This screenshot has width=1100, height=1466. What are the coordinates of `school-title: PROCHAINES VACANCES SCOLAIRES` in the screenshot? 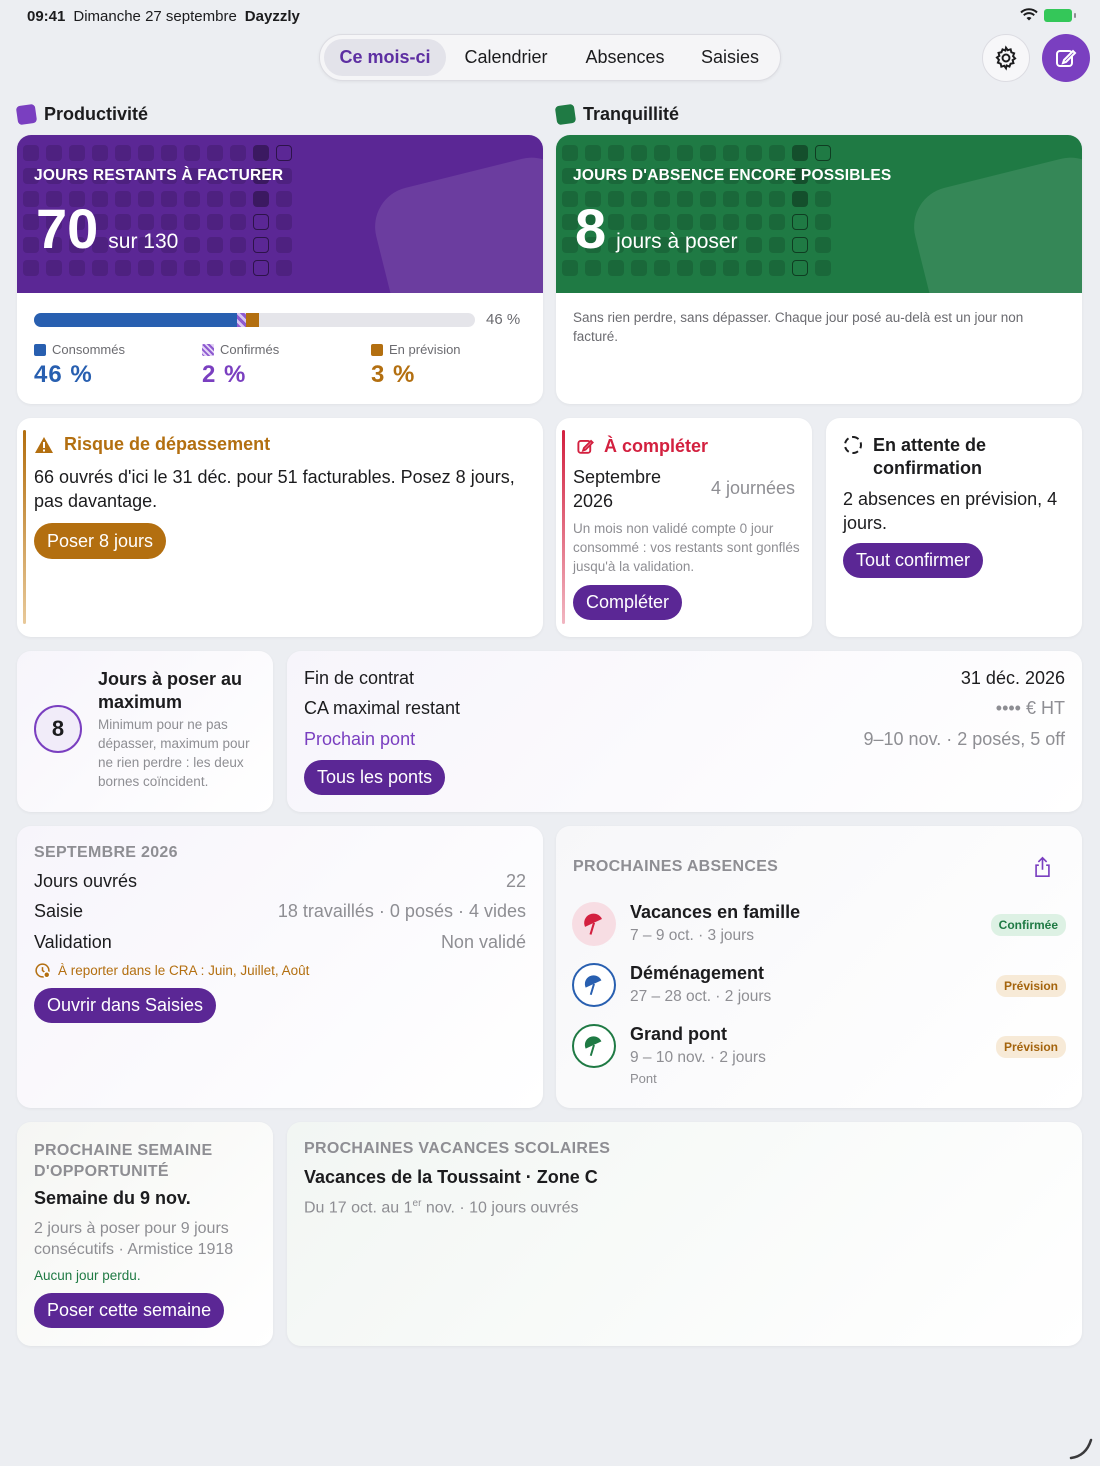 It's located at (457, 1148).